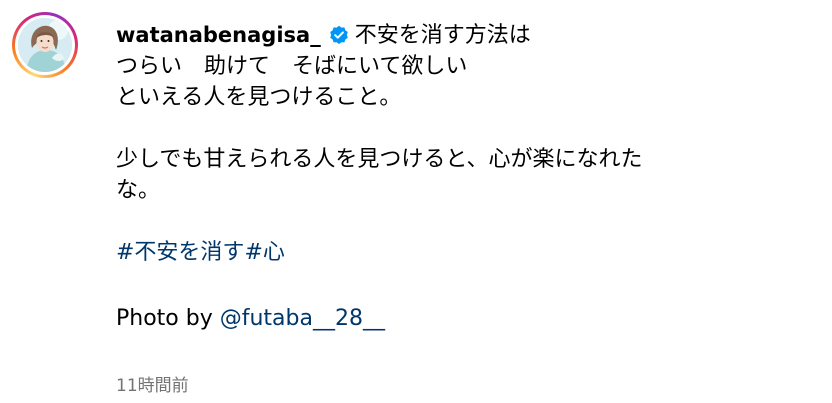 The height and width of the screenshot is (403, 832). I want to click on username-link: watanabenagisa_, so click(218, 35).